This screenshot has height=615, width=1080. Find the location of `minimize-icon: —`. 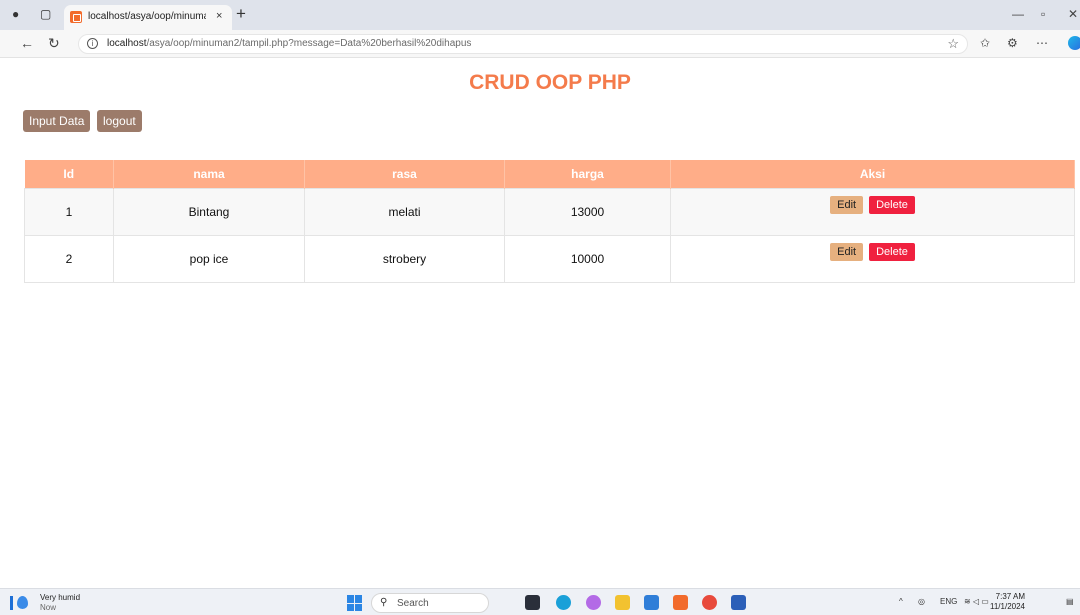

minimize-icon: — is located at coordinates (1018, 14).